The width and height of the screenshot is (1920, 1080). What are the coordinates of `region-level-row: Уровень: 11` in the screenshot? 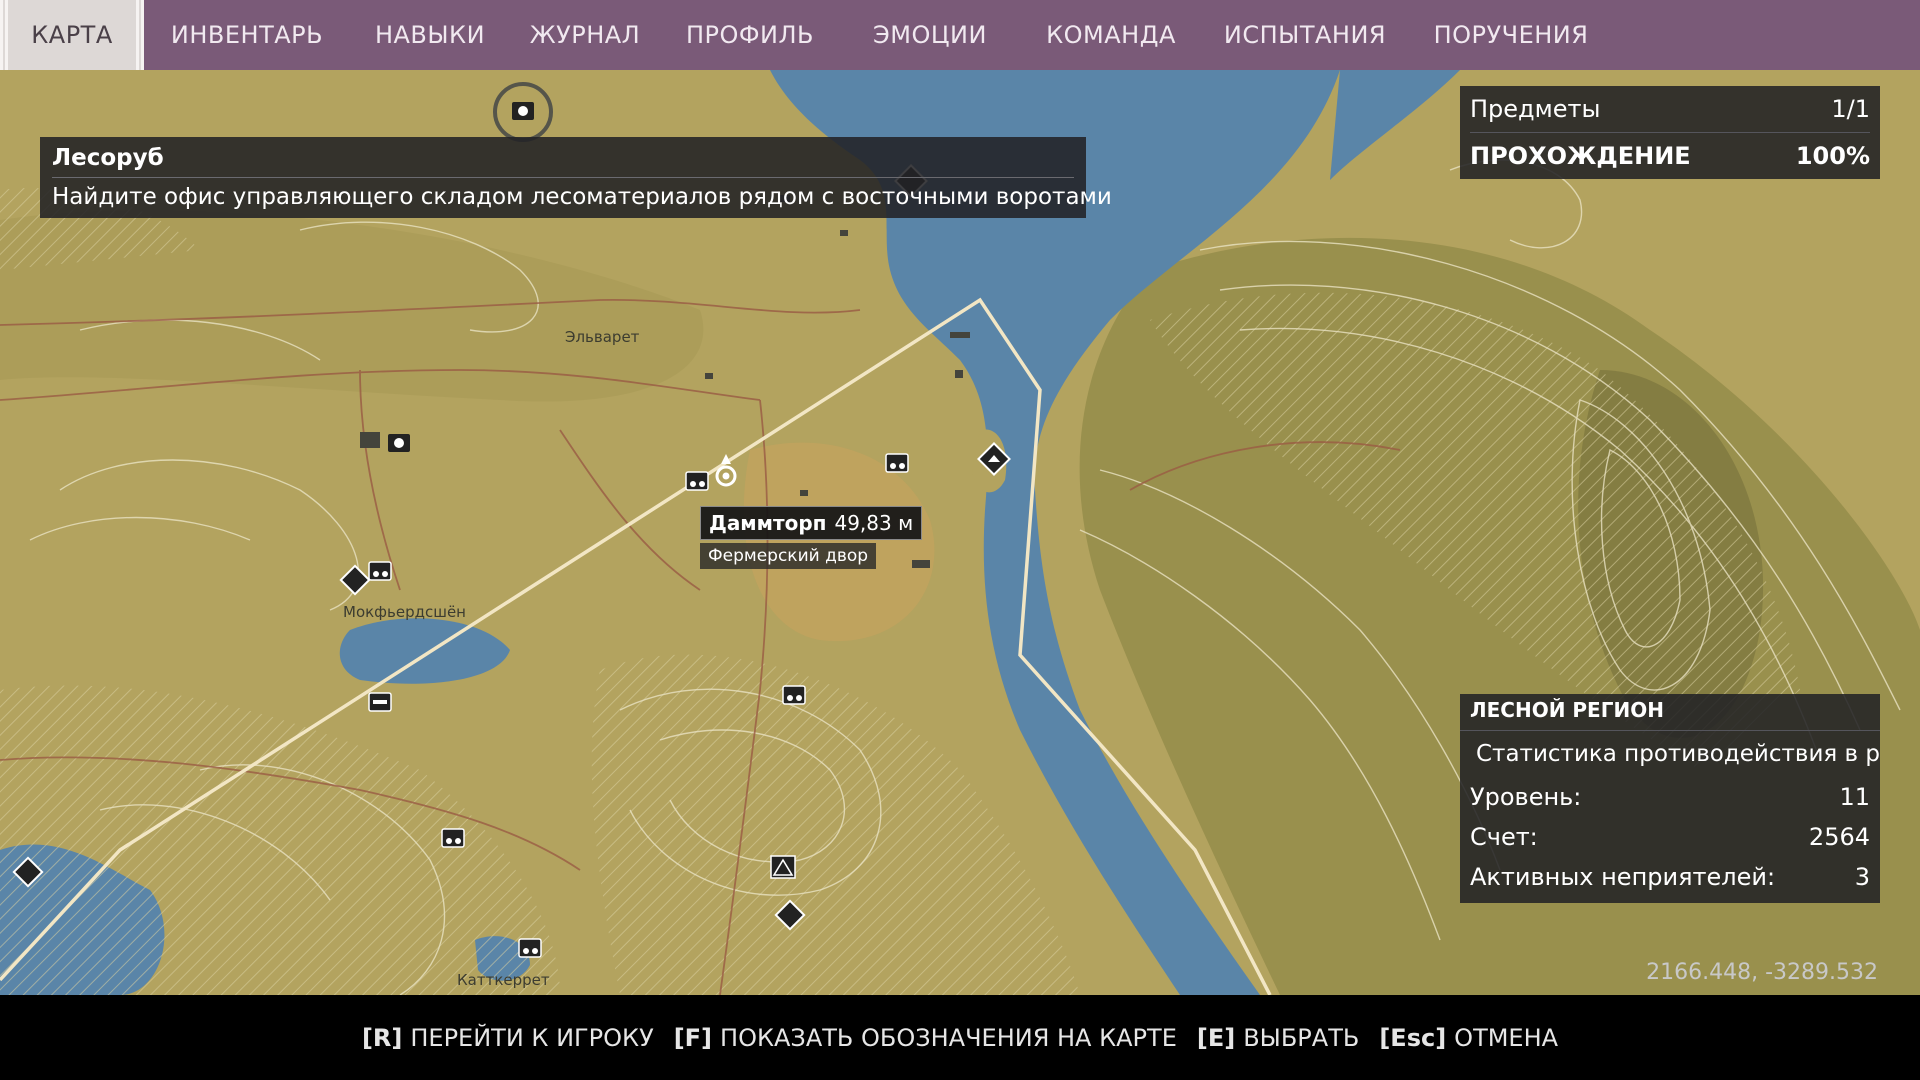 It's located at (1670, 797).